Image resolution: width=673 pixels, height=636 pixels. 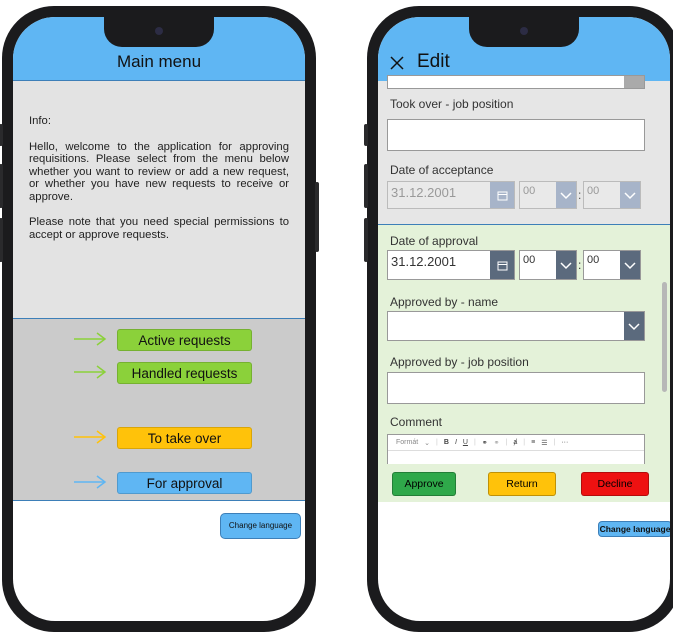 I want to click on acceptance-minute-select: 00, so click(x=612, y=195).